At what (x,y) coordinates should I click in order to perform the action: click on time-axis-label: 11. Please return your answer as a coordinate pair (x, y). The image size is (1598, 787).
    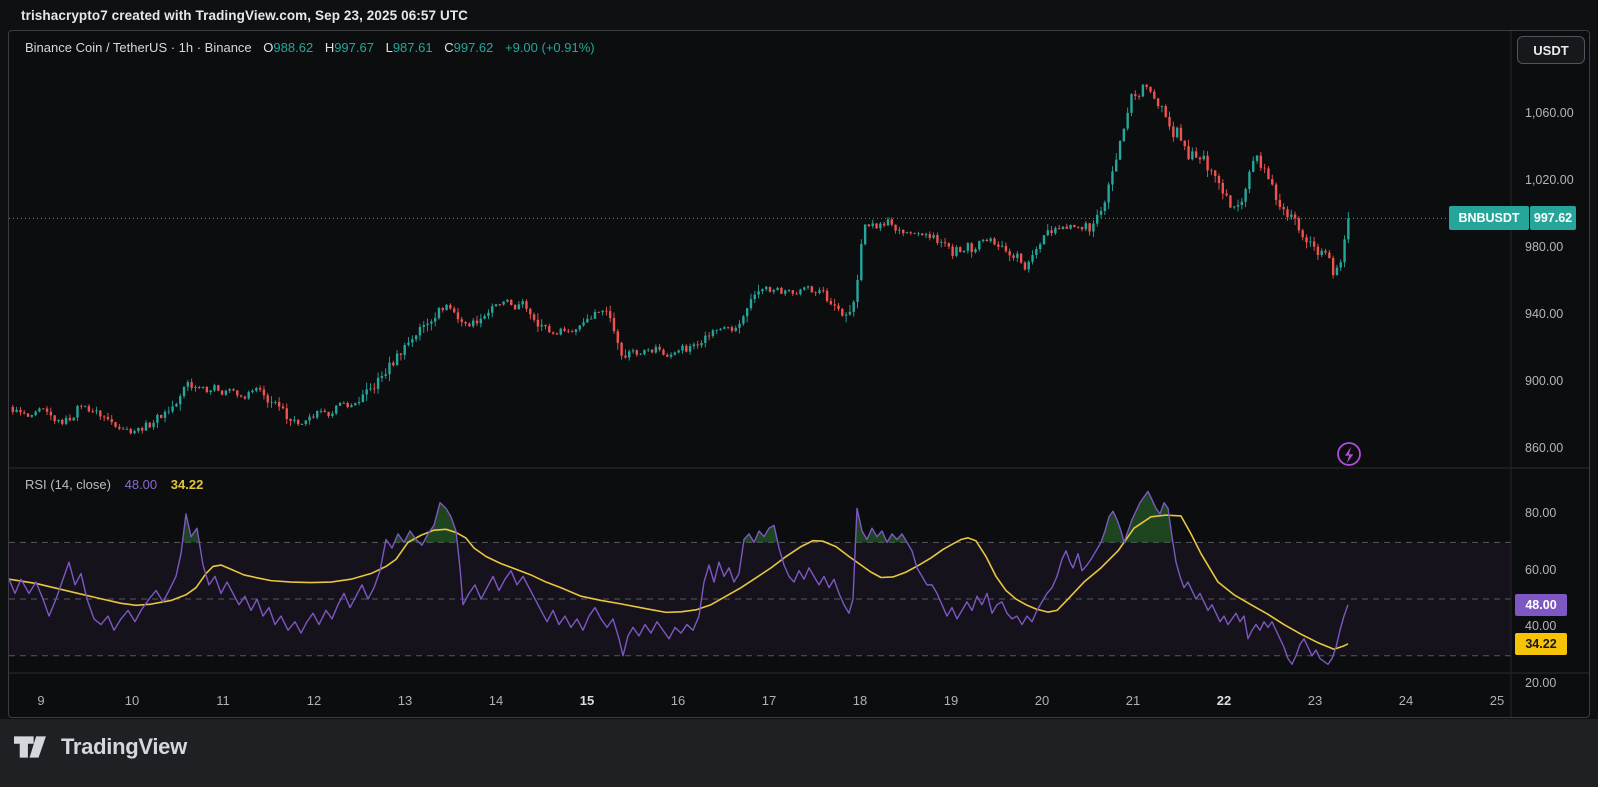
    Looking at the image, I should click on (223, 700).